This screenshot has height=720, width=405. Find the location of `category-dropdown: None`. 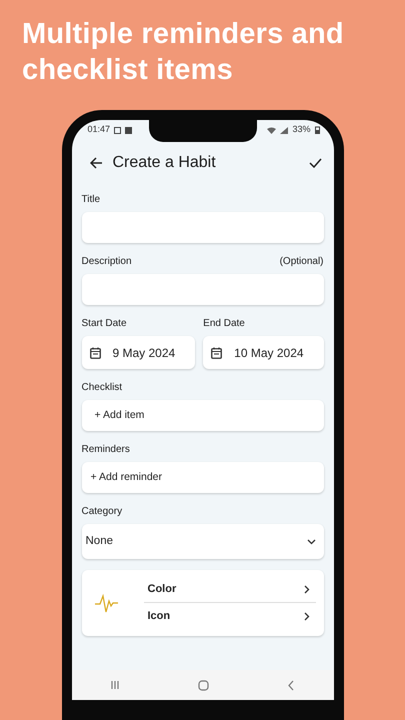

category-dropdown: None is located at coordinates (203, 541).